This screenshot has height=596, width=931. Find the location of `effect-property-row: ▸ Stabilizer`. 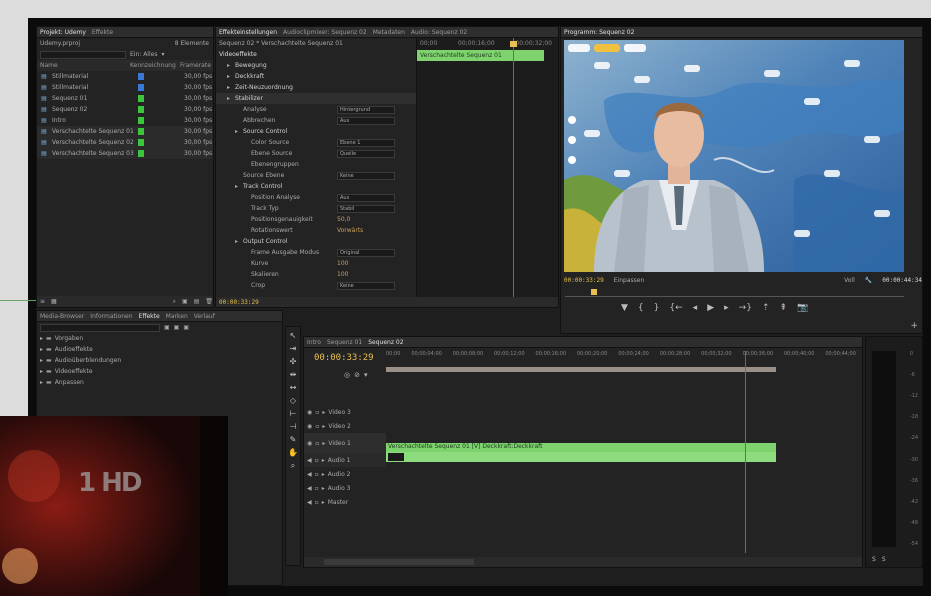

effect-property-row: ▸ Stabilizer is located at coordinates (316, 98).